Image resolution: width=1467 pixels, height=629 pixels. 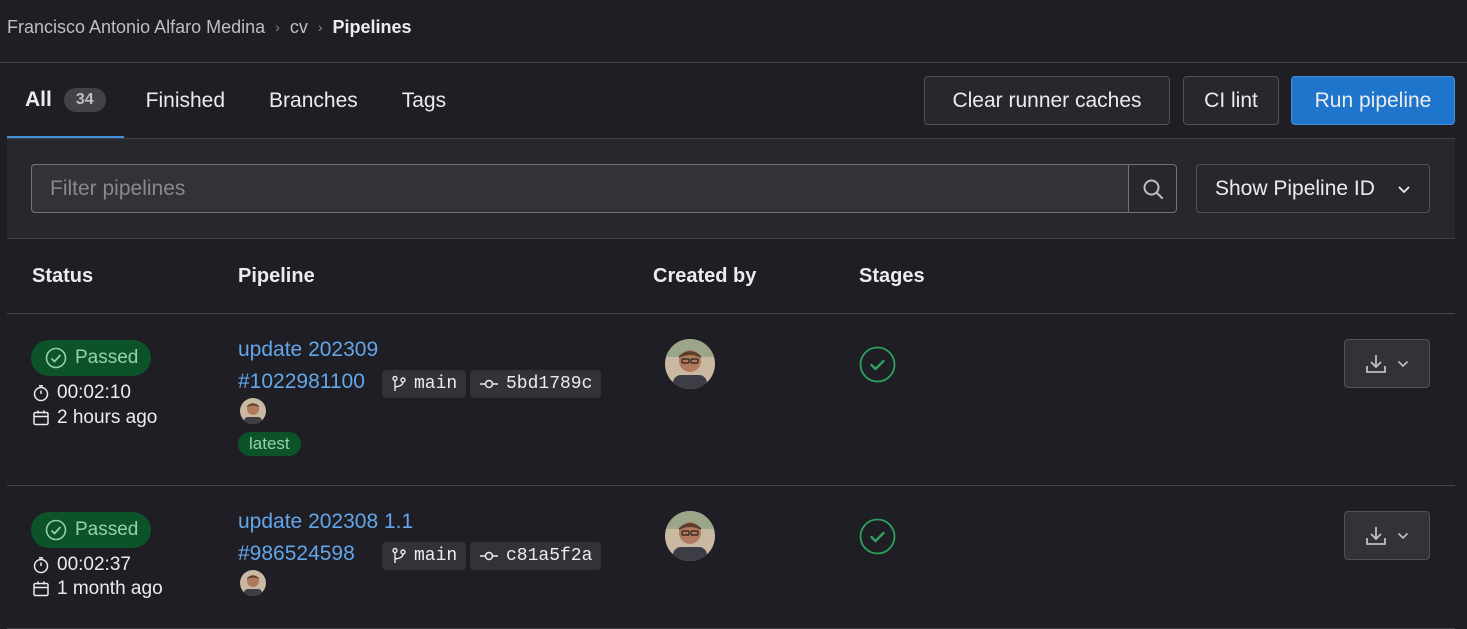 I want to click on search-button, so click(x=1152, y=188).